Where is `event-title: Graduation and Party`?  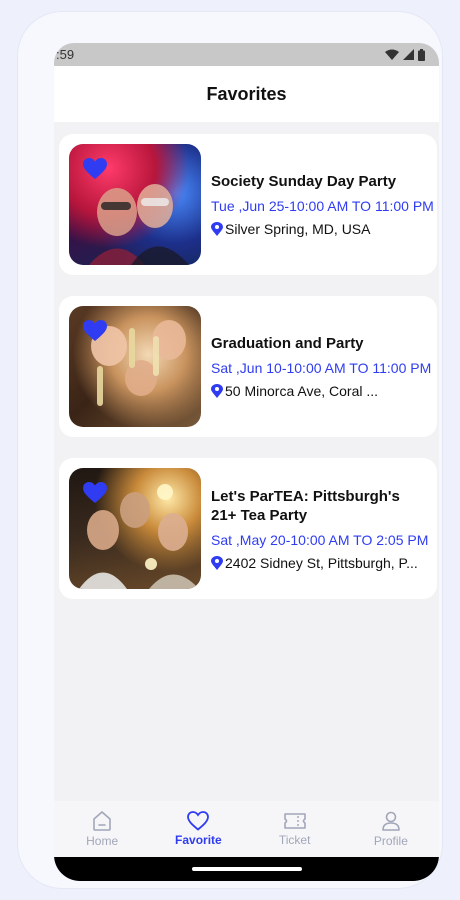 event-title: Graduation and Party is located at coordinates (287, 343).